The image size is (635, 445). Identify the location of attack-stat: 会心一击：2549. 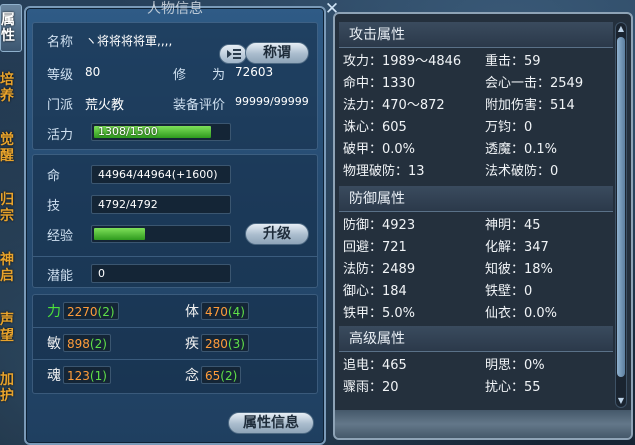
(534, 83).